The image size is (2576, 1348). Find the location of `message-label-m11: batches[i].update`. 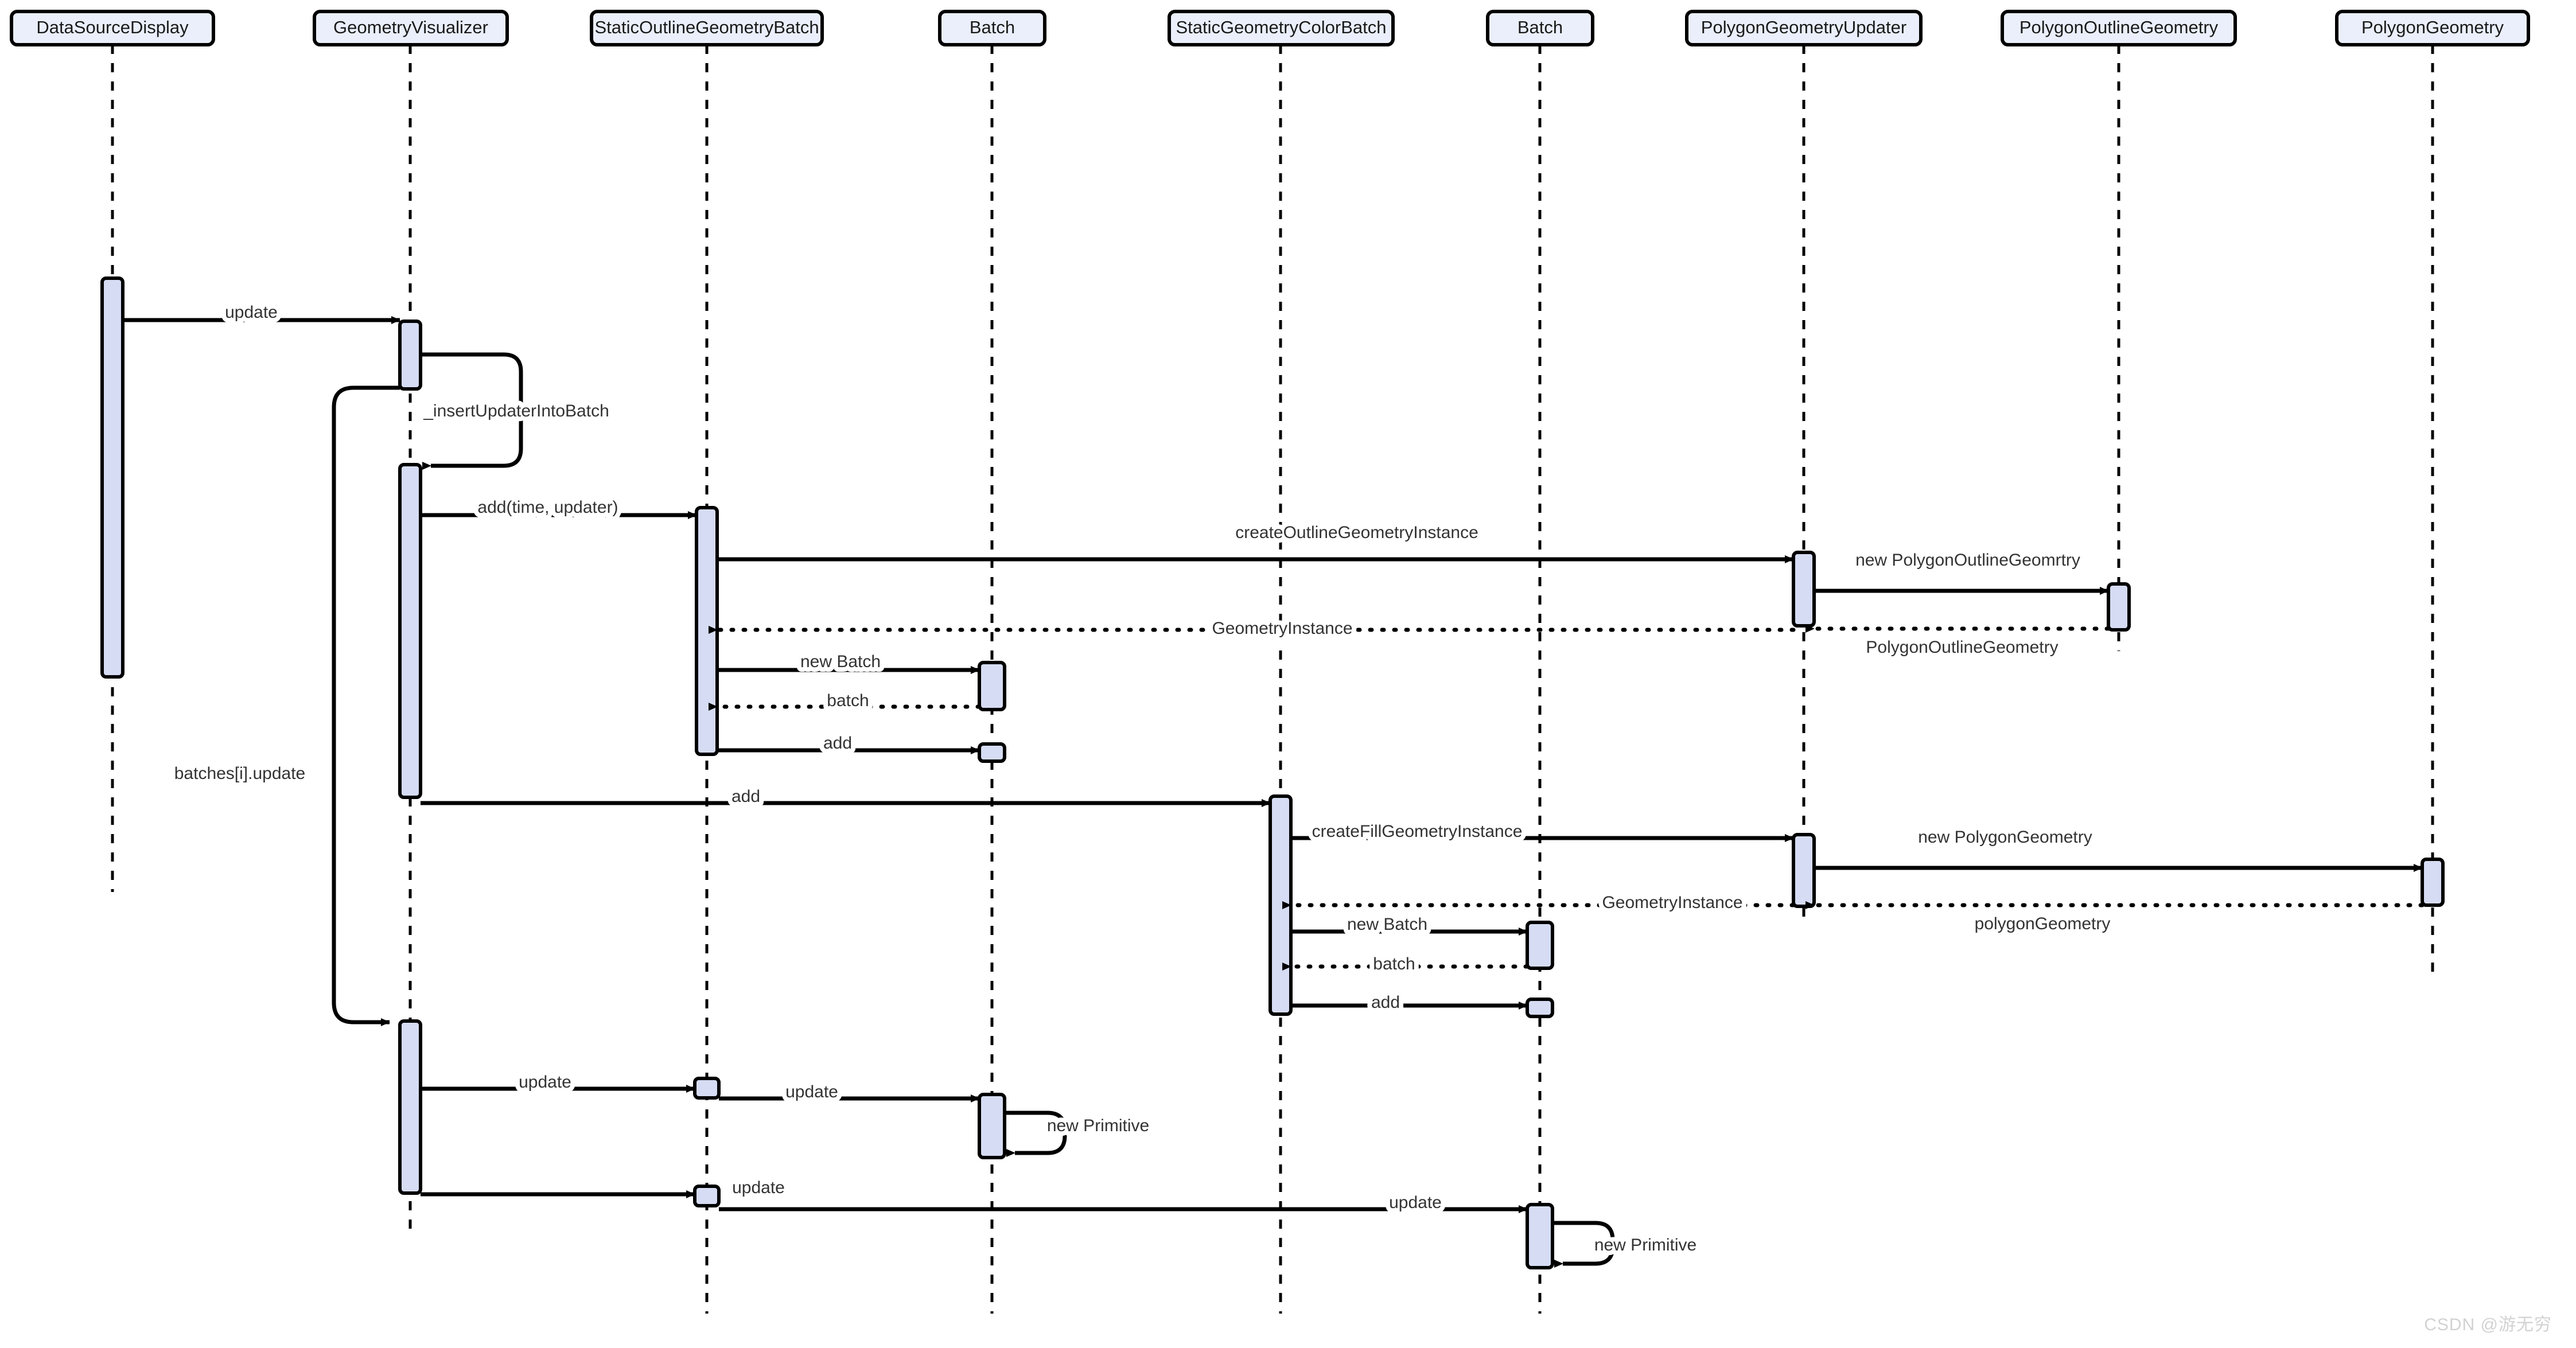

message-label-m11: batches[i].update is located at coordinates (240, 773).